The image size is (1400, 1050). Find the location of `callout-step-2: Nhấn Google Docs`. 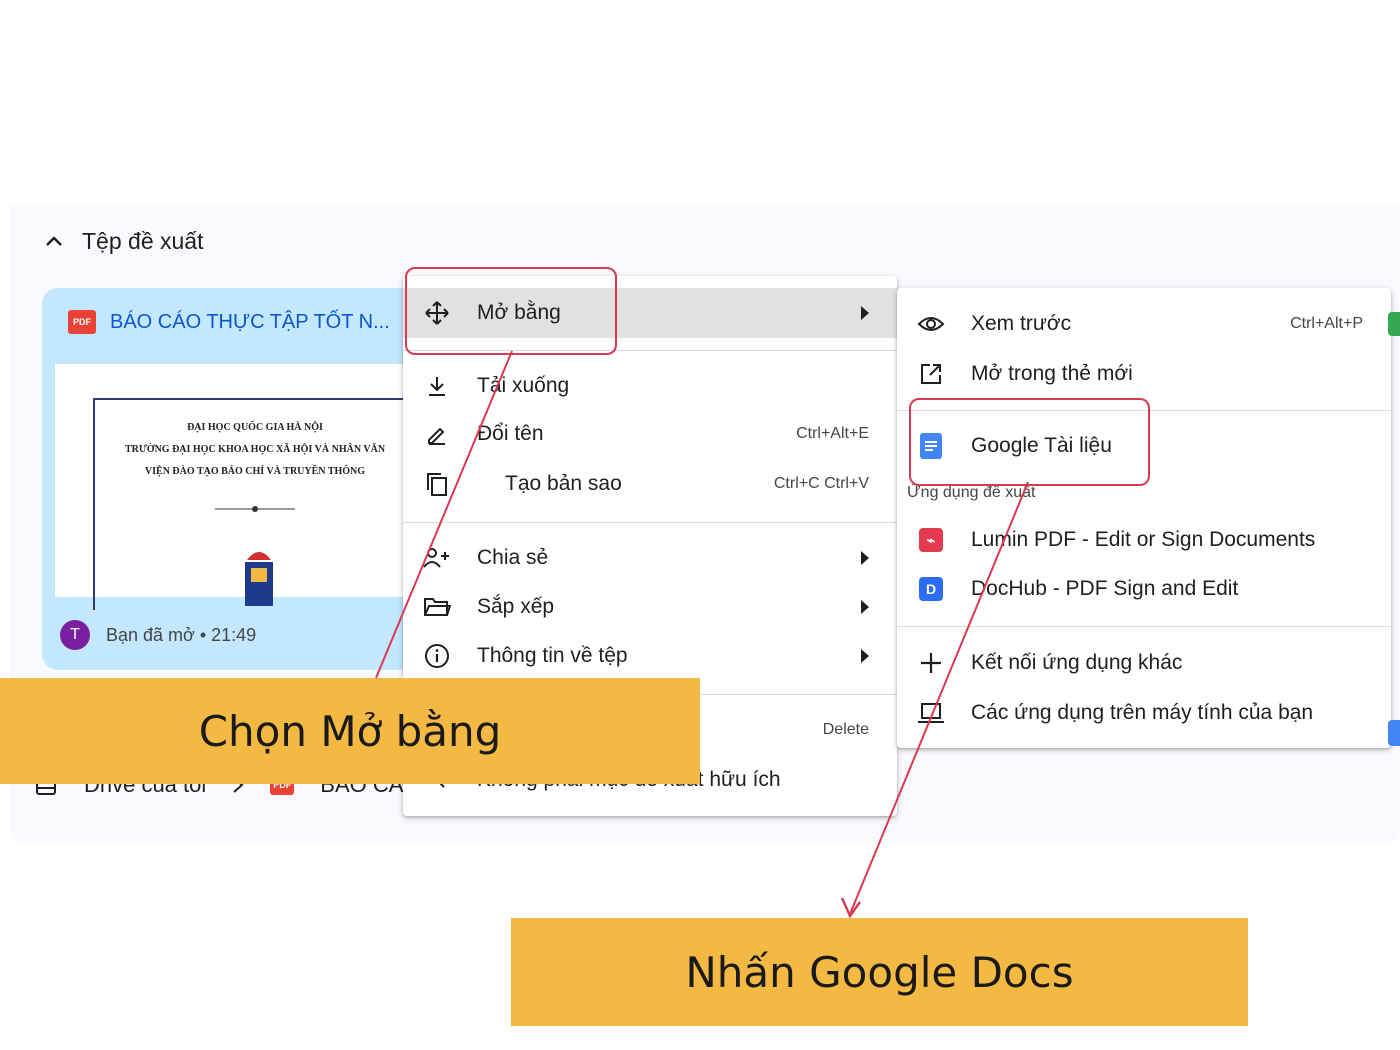

callout-step-2: Nhấn Google Docs is located at coordinates (879, 972).